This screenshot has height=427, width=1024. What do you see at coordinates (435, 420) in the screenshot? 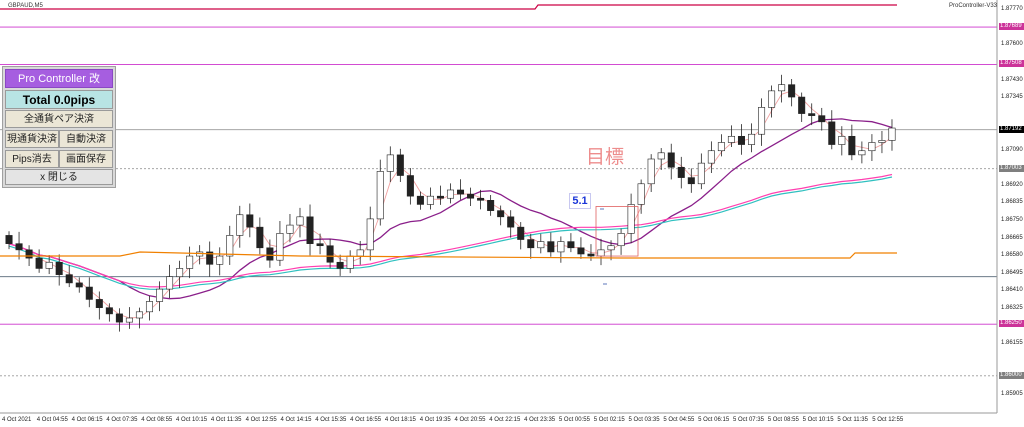
I see `time-axis-label: 4 Oct 19:35` at bounding box center [435, 420].